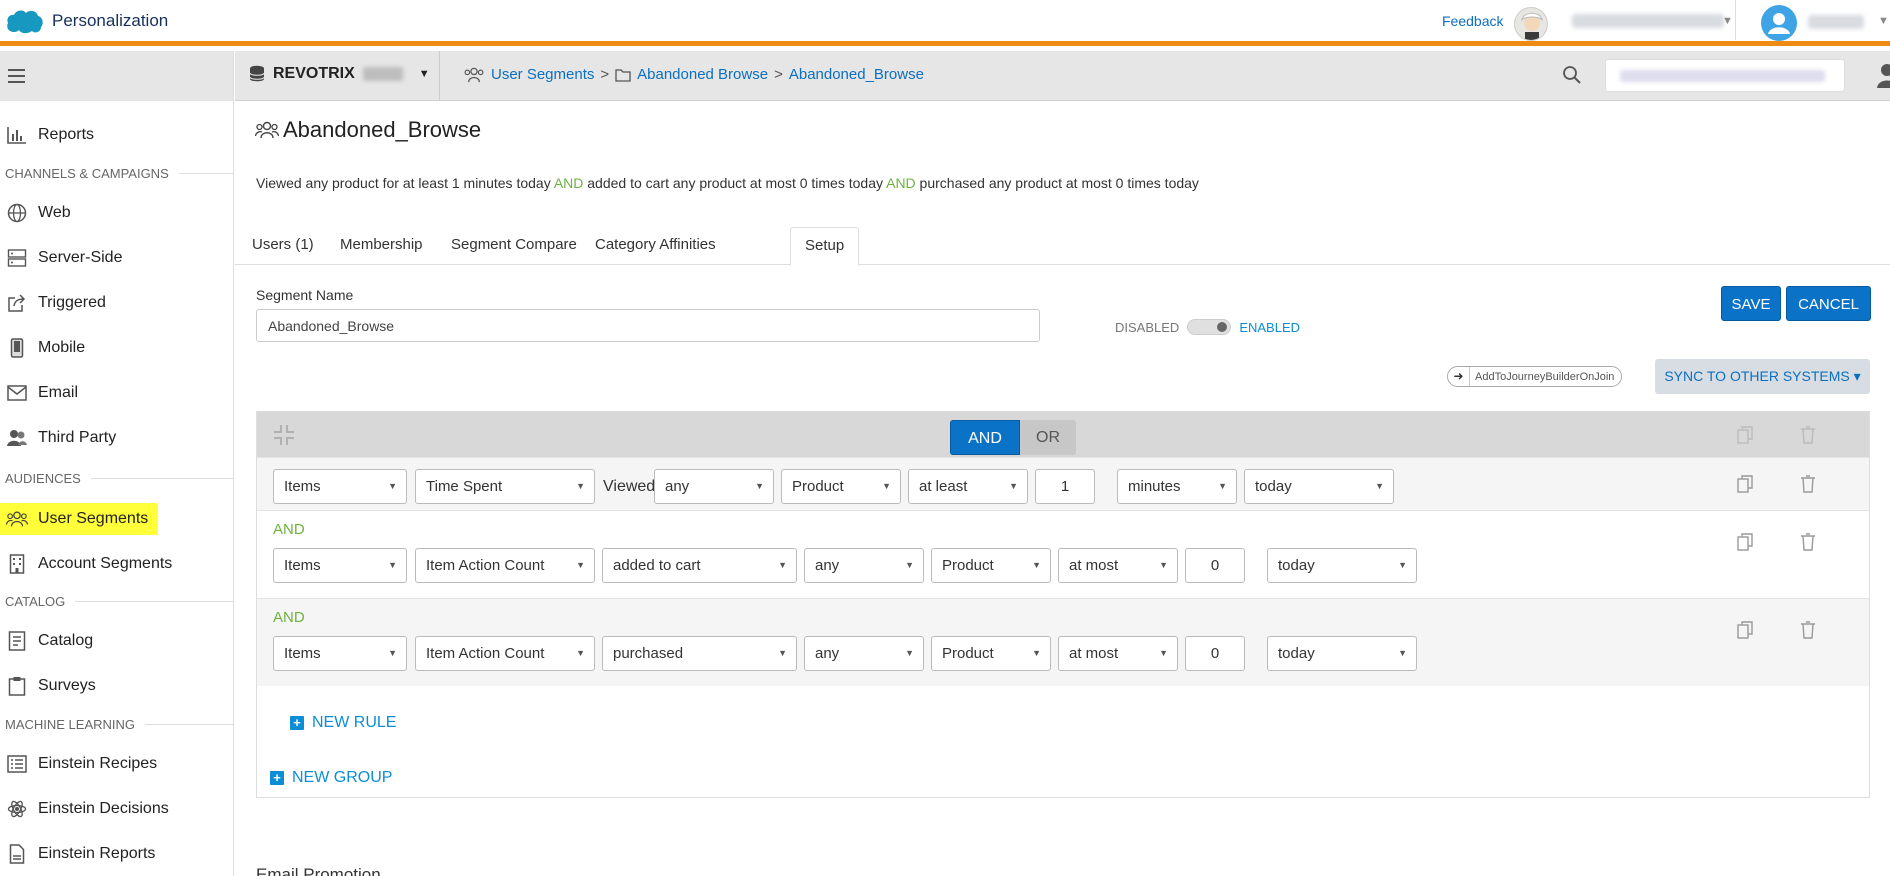 The image size is (1890, 876). What do you see at coordinates (77, 854) in the screenshot?
I see `sidebar-item-einstein-reports: Einstein Reports` at bounding box center [77, 854].